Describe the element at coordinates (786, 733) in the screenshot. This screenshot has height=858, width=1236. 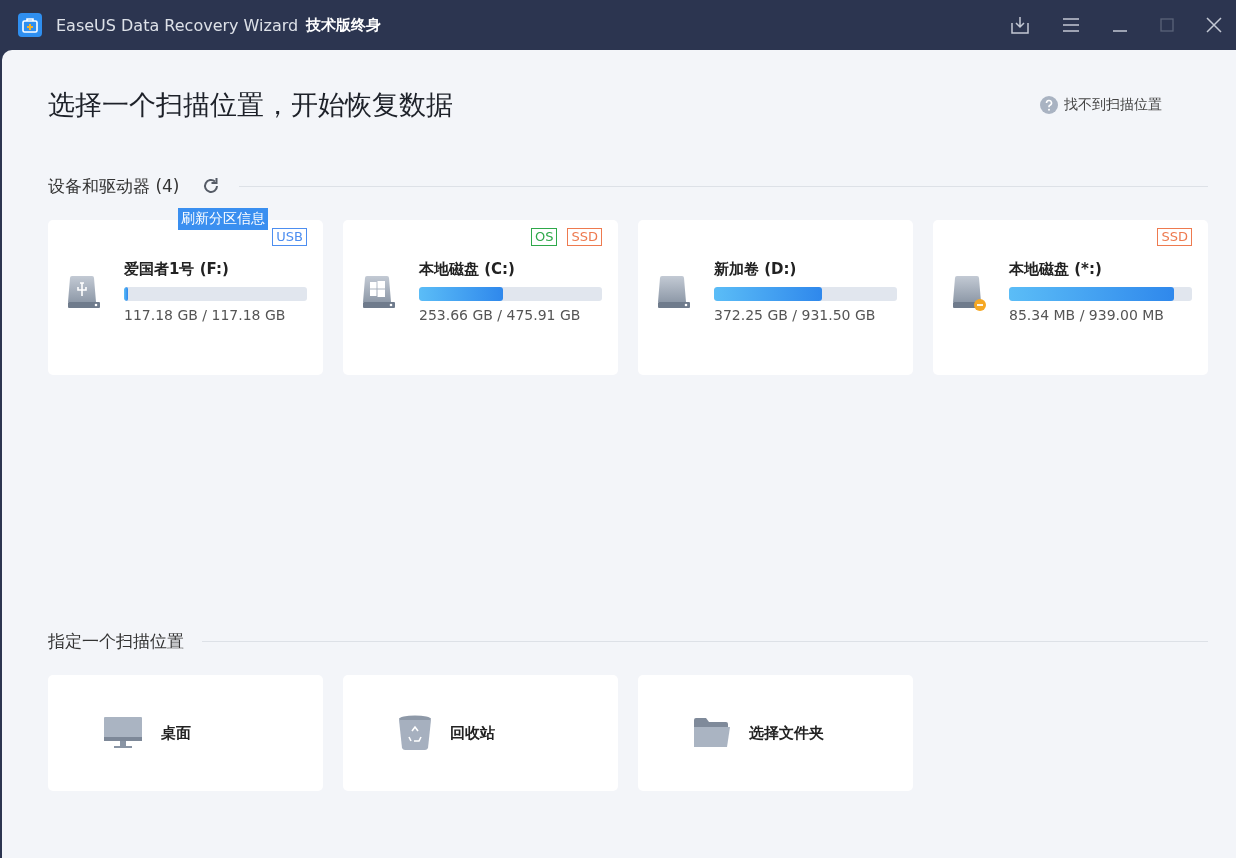
I see `location-label: 选择文件夹` at that location.